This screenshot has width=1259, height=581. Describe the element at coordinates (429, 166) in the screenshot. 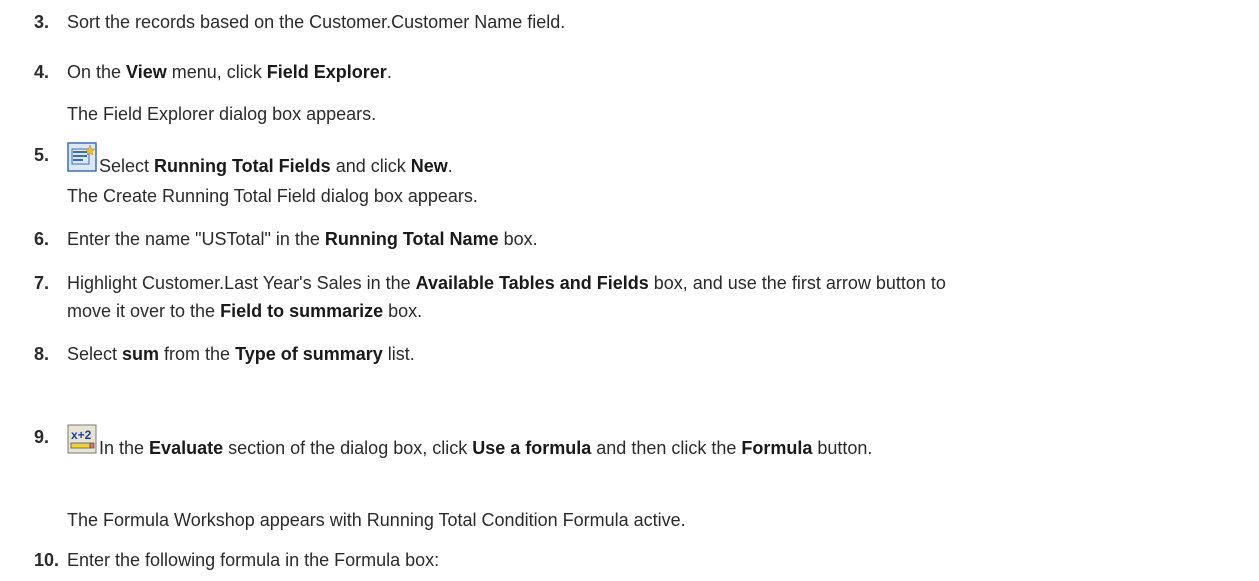

I see `ui-term: New` at that location.